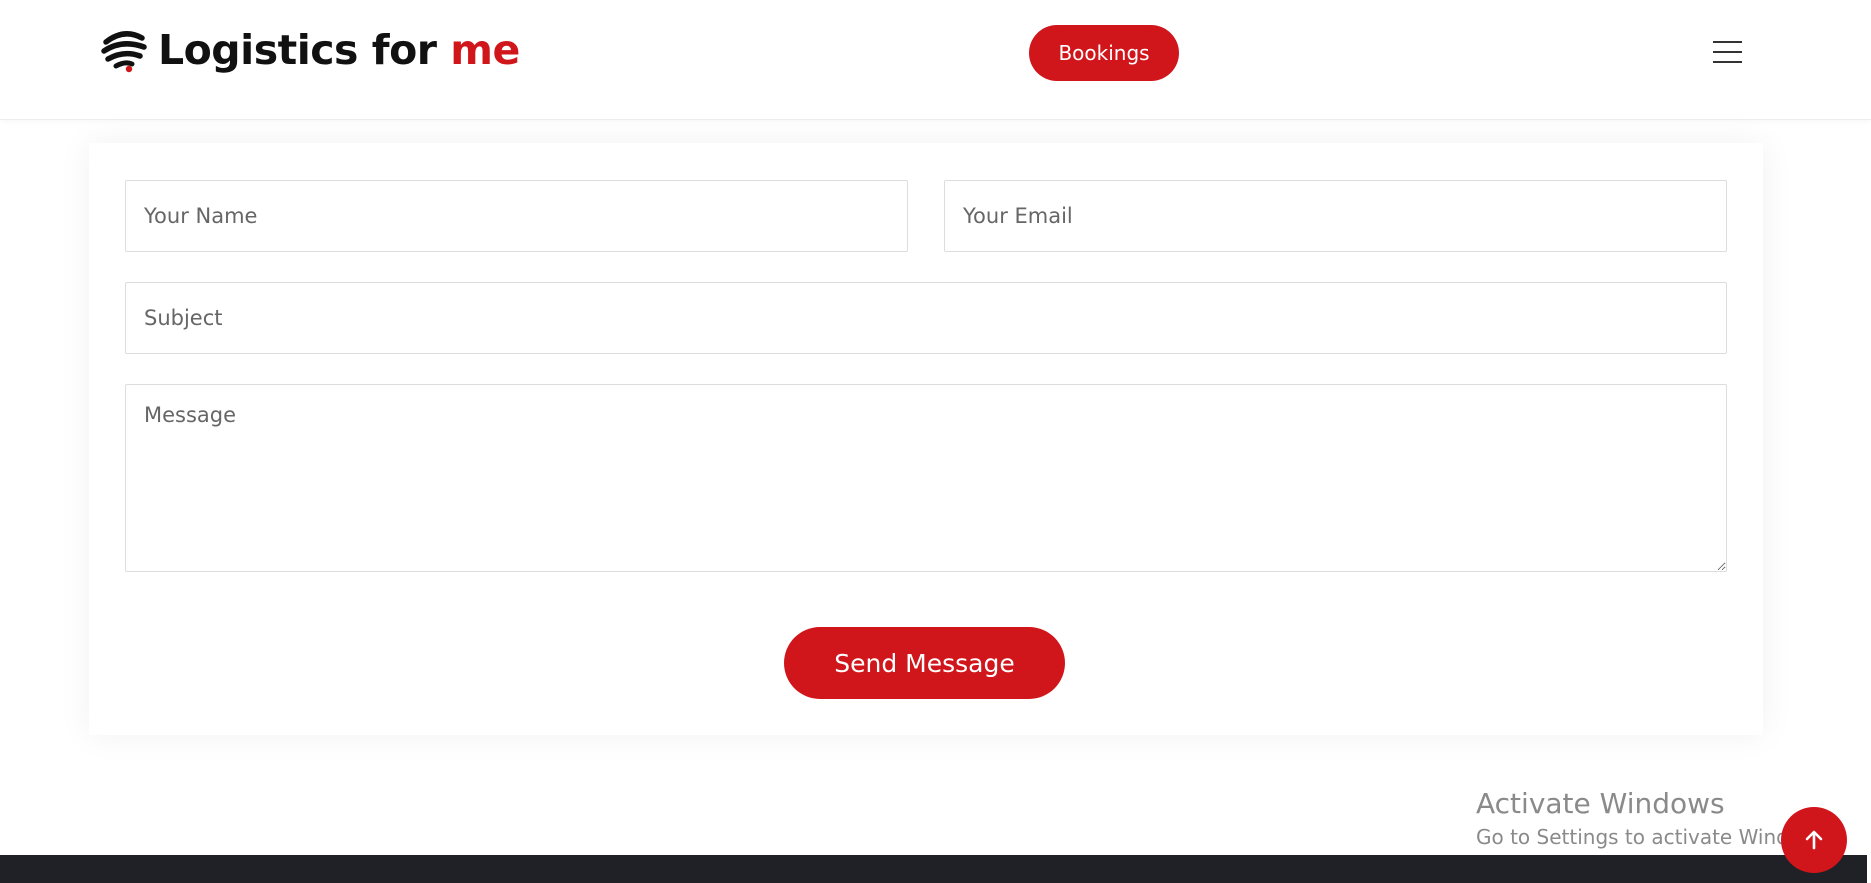 The height and width of the screenshot is (883, 1871). What do you see at coordinates (1600, 803) in the screenshot?
I see `watermark-title: Activate Windows` at bounding box center [1600, 803].